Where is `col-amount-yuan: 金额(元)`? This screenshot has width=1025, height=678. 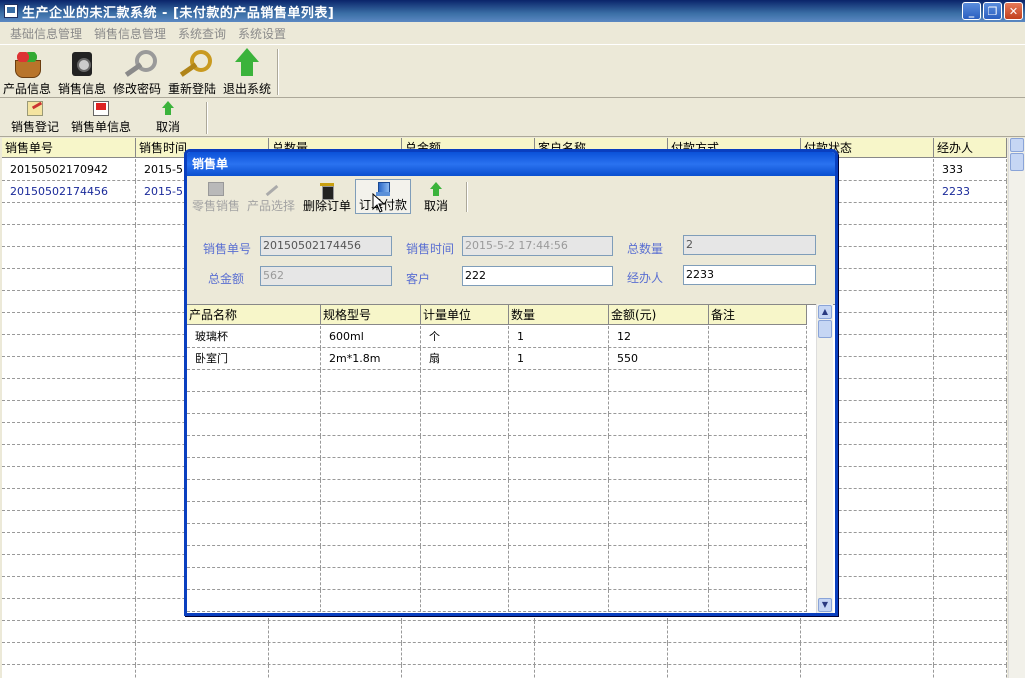
col-amount-yuan: 金额(元) is located at coordinates (659, 315).